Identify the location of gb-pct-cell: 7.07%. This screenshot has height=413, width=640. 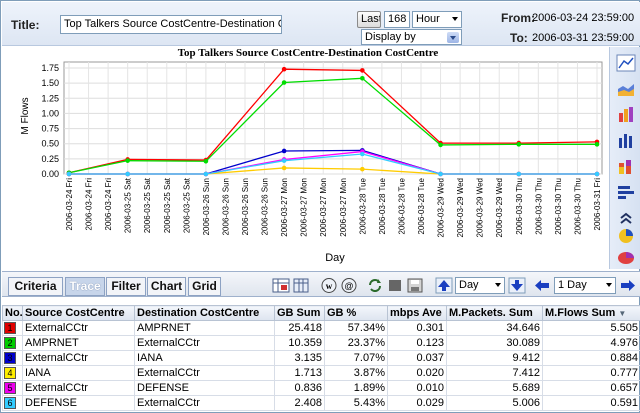
(356, 358).